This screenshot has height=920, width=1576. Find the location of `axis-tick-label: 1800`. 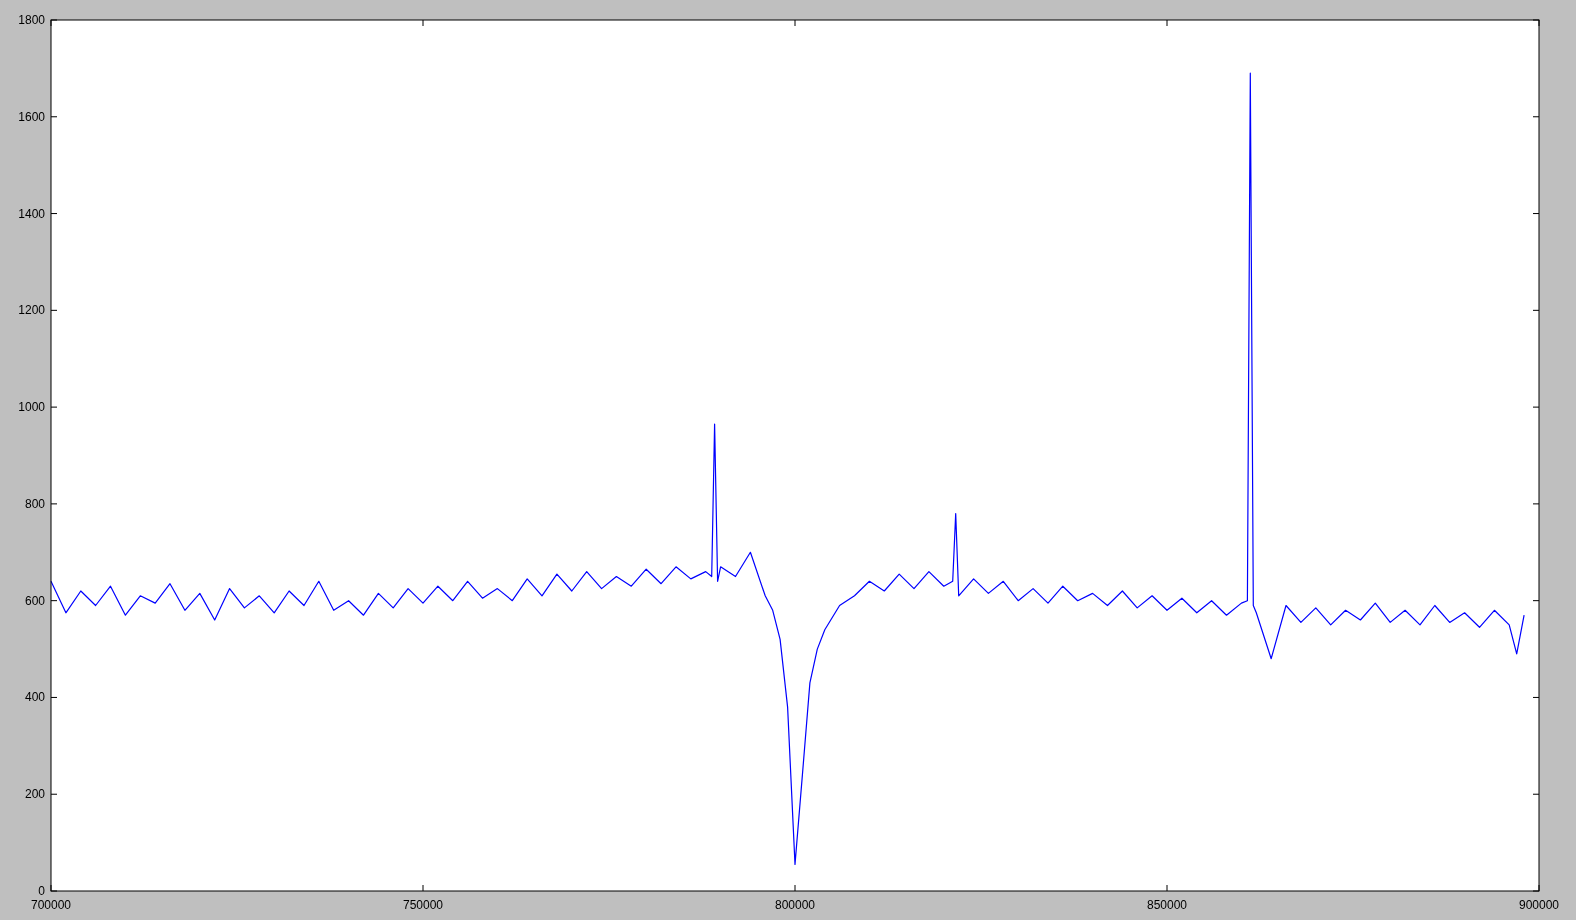

axis-tick-label: 1800 is located at coordinates (31, 20).